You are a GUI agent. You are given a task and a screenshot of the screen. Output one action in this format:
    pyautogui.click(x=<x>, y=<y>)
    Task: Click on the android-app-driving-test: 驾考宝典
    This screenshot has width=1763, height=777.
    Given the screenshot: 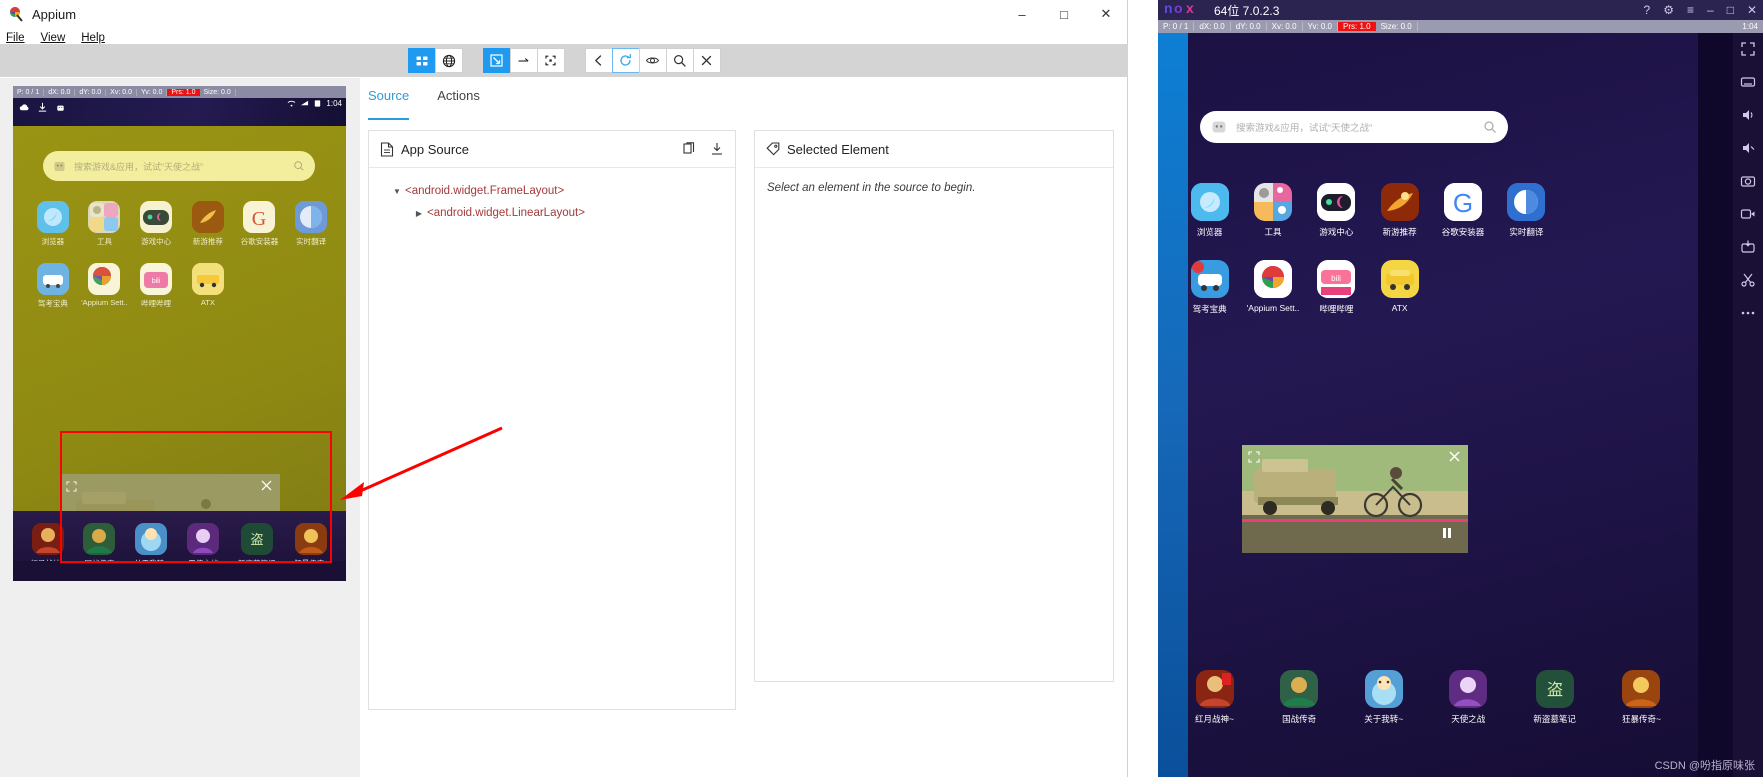 What is the action you would take?
    pyautogui.click(x=53, y=286)
    